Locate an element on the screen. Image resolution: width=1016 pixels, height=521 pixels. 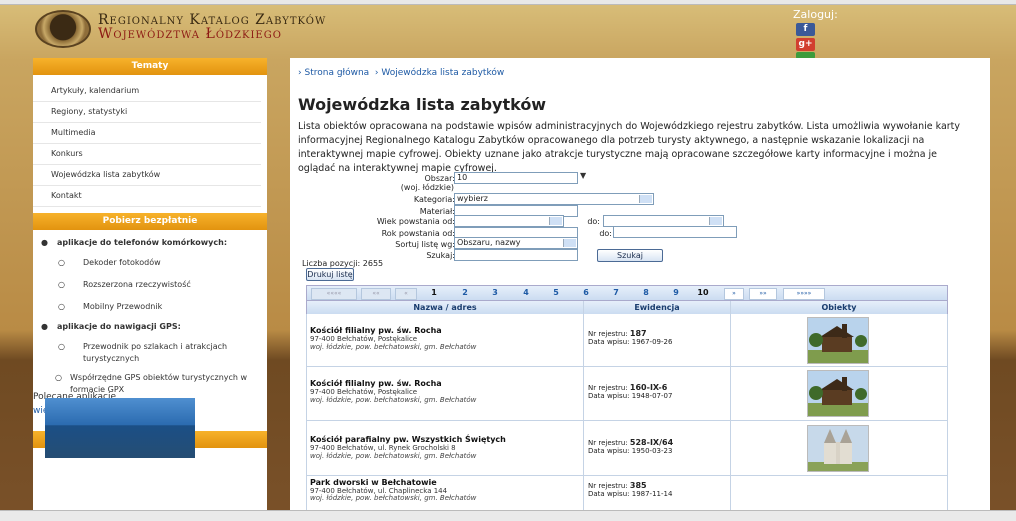
pager-next-button: » is located at coordinates (734, 294).